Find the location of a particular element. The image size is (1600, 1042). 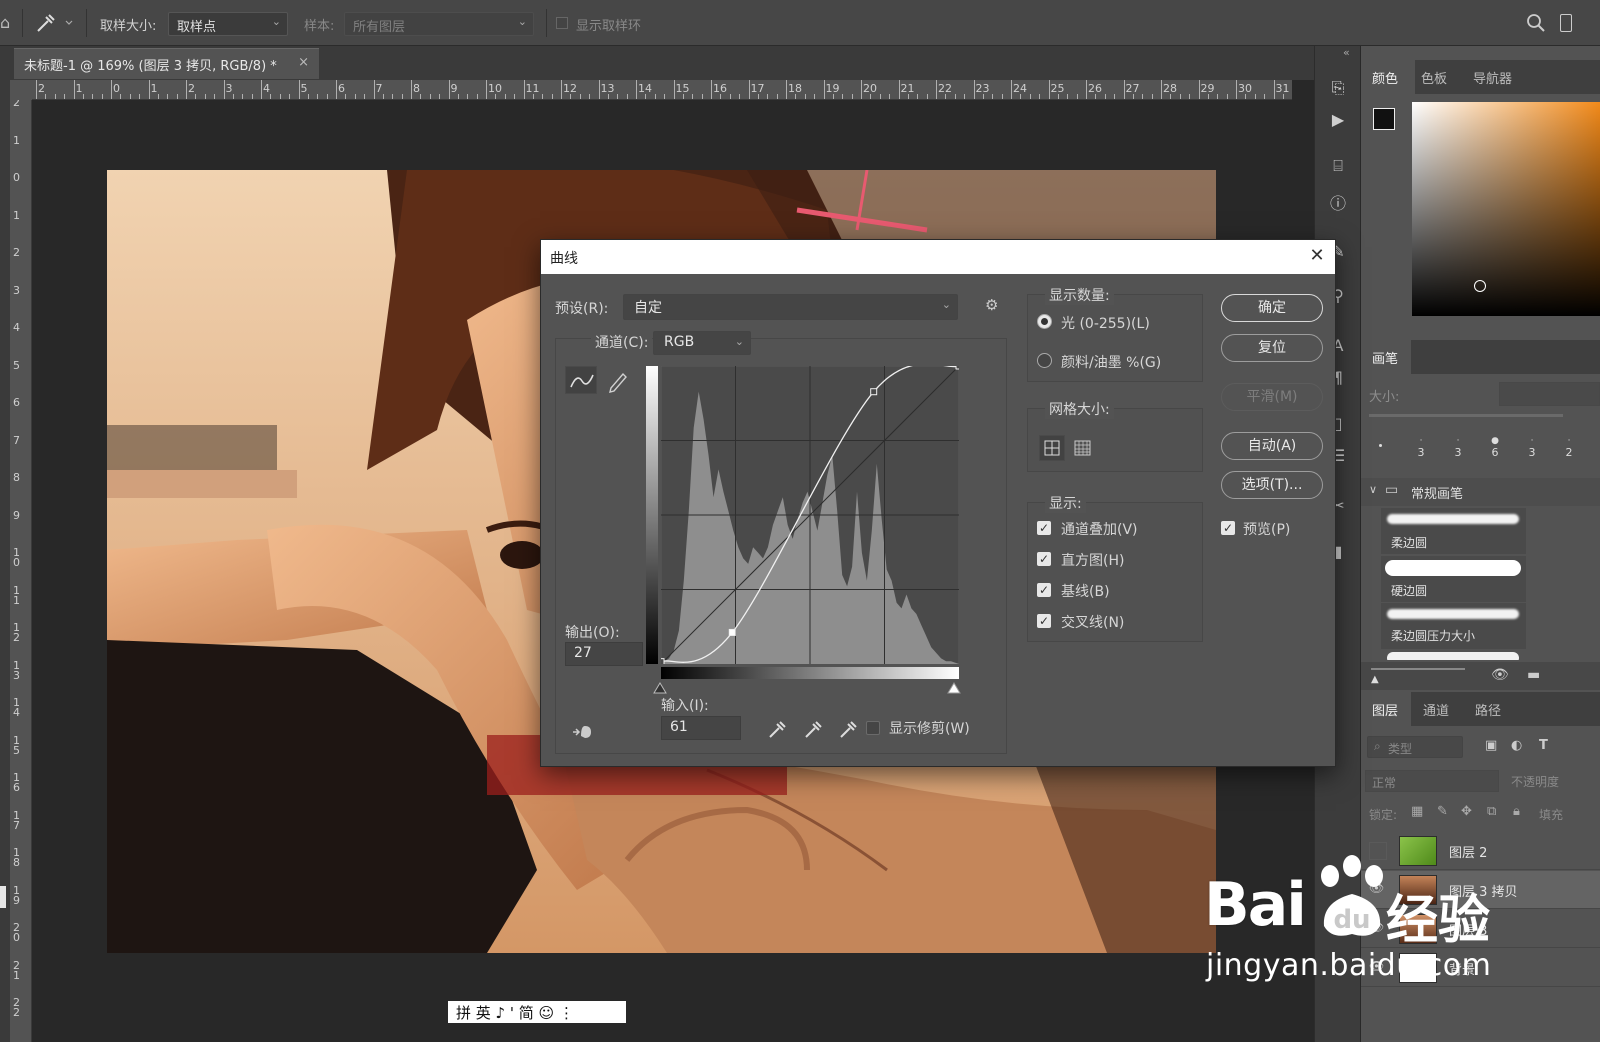

brush-size-input is located at coordinates (1549, 394).